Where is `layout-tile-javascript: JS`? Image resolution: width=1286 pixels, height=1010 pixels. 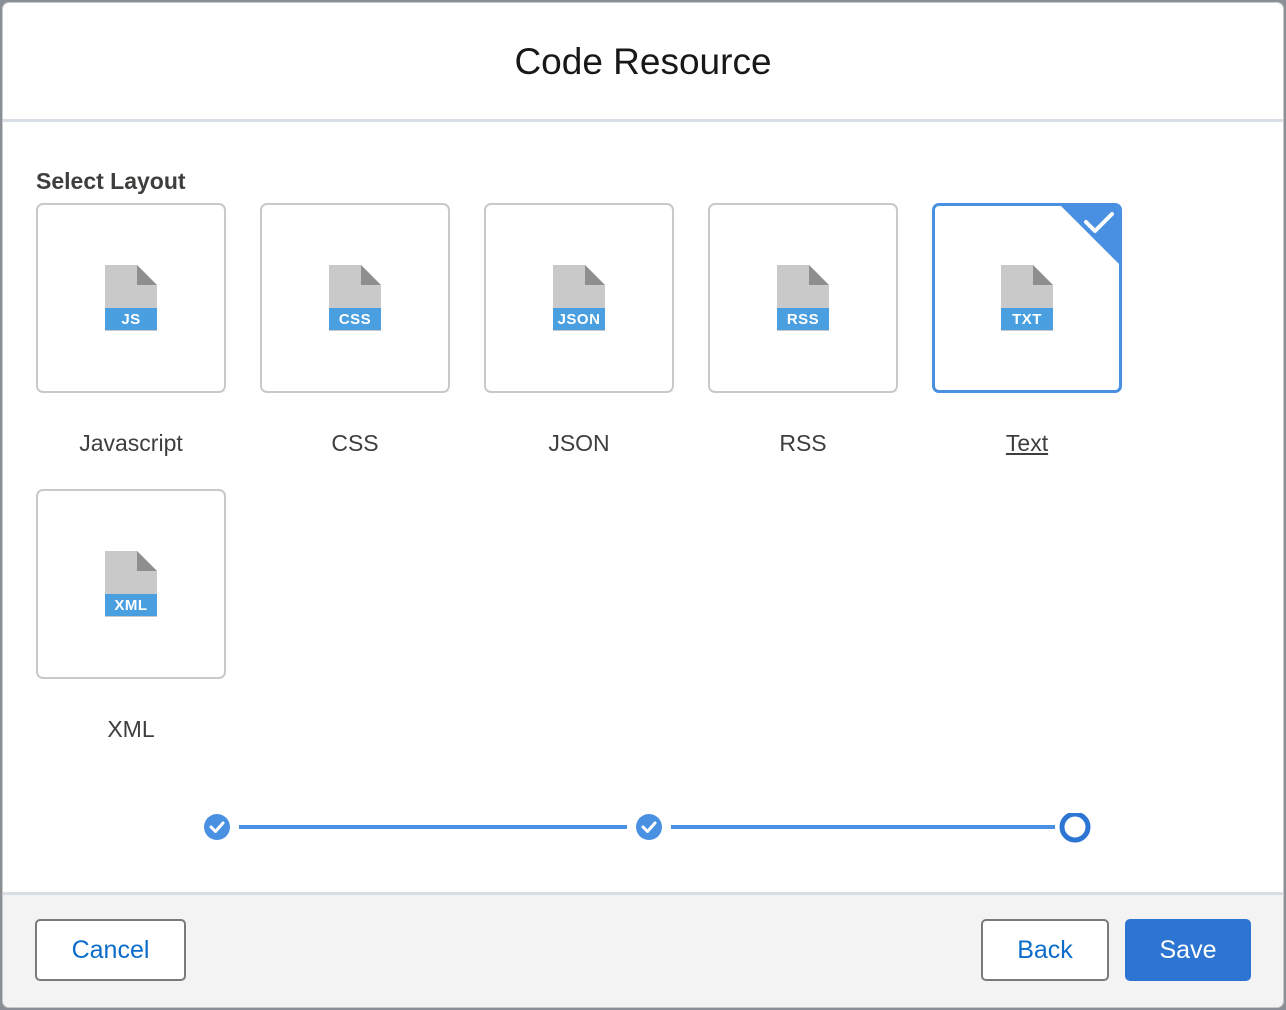 layout-tile-javascript: JS is located at coordinates (131, 298).